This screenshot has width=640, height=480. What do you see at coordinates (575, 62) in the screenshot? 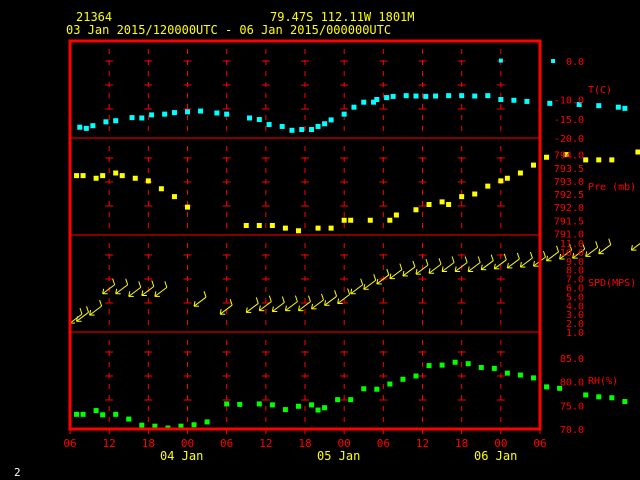
I see `temperature-y-tick-label: 0.0` at bounding box center [575, 62].